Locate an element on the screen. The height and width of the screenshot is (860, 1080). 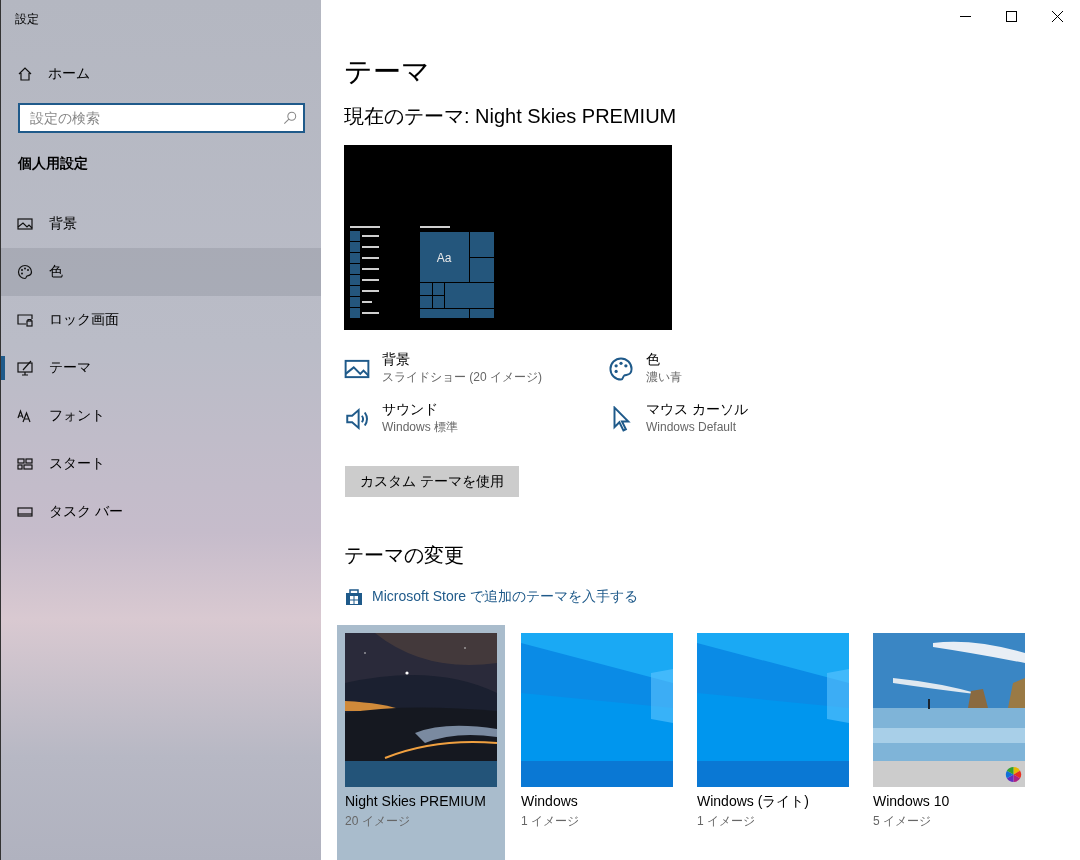
home-link: ホーム is located at coordinates (53, 74).